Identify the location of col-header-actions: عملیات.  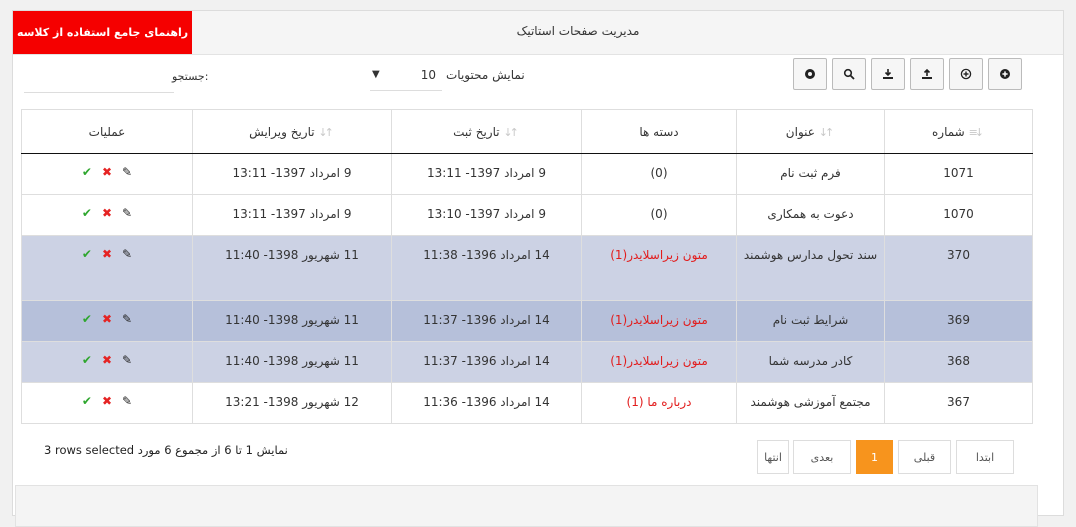
(107, 131).